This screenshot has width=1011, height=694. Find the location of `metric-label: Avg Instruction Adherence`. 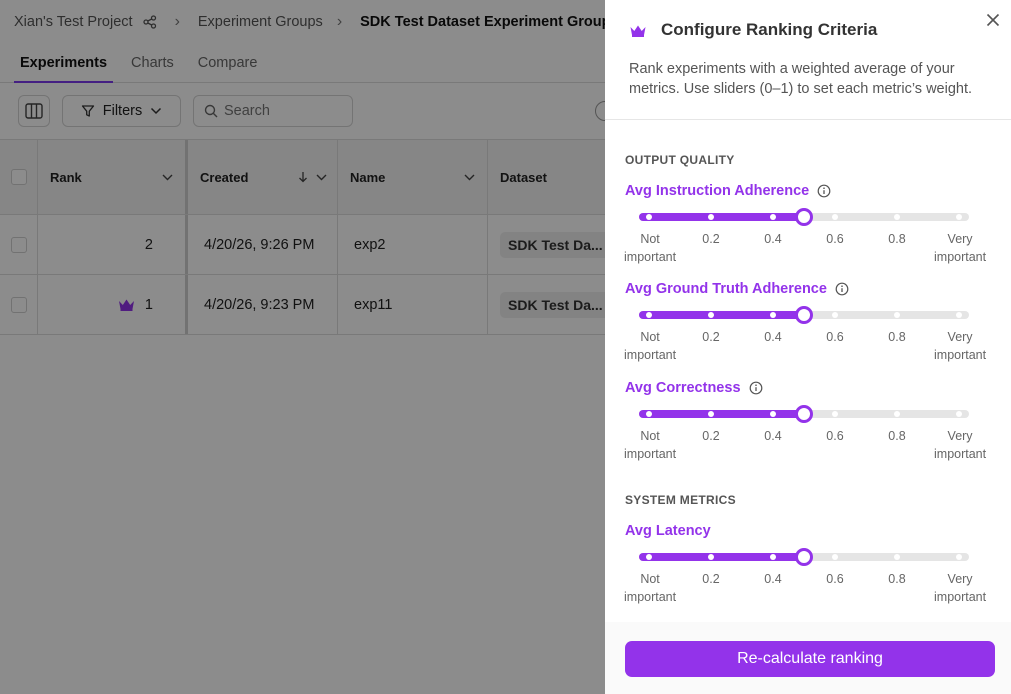

metric-label: Avg Instruction Adherence is located at coordinates (717, 191).